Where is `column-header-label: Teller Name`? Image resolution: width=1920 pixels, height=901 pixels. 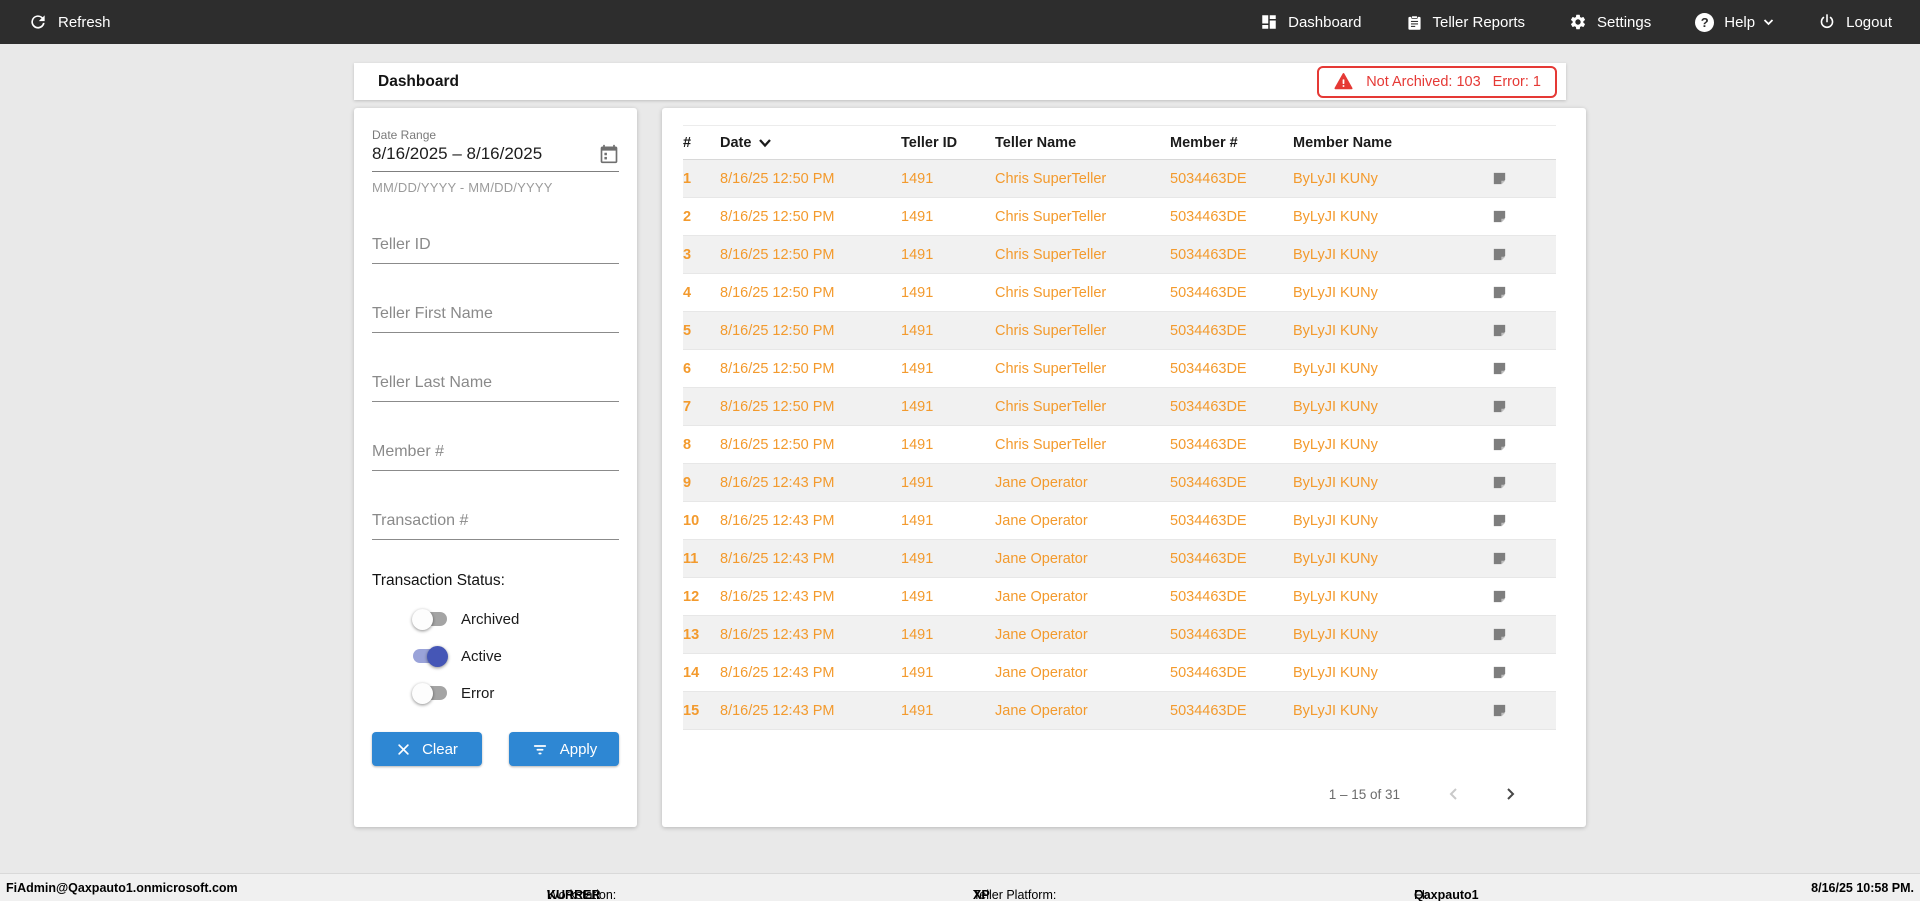 column-header-label: Teller Name is located at coordinates (1036, 142).